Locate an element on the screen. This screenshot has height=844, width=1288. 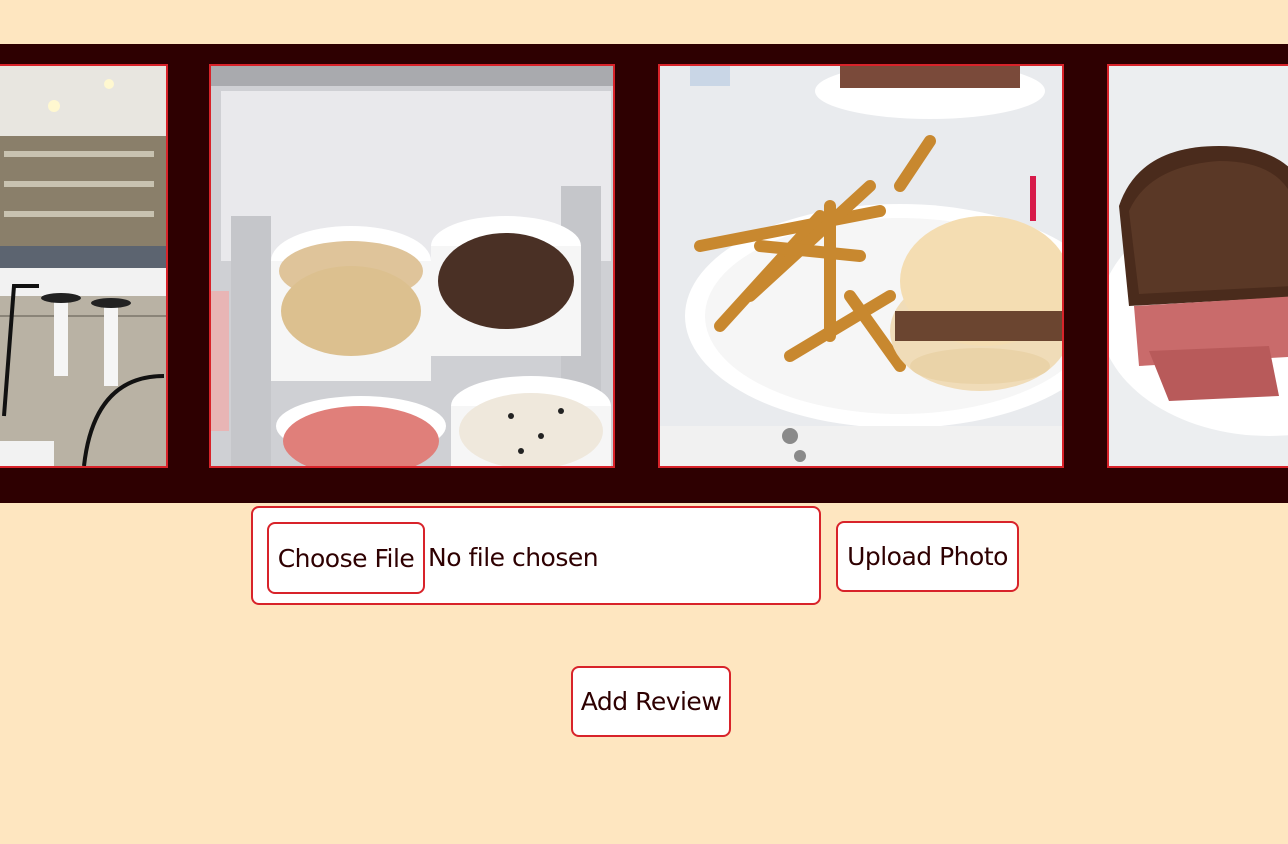
add-review-button: Add Review is located at coordinates (651, 701).